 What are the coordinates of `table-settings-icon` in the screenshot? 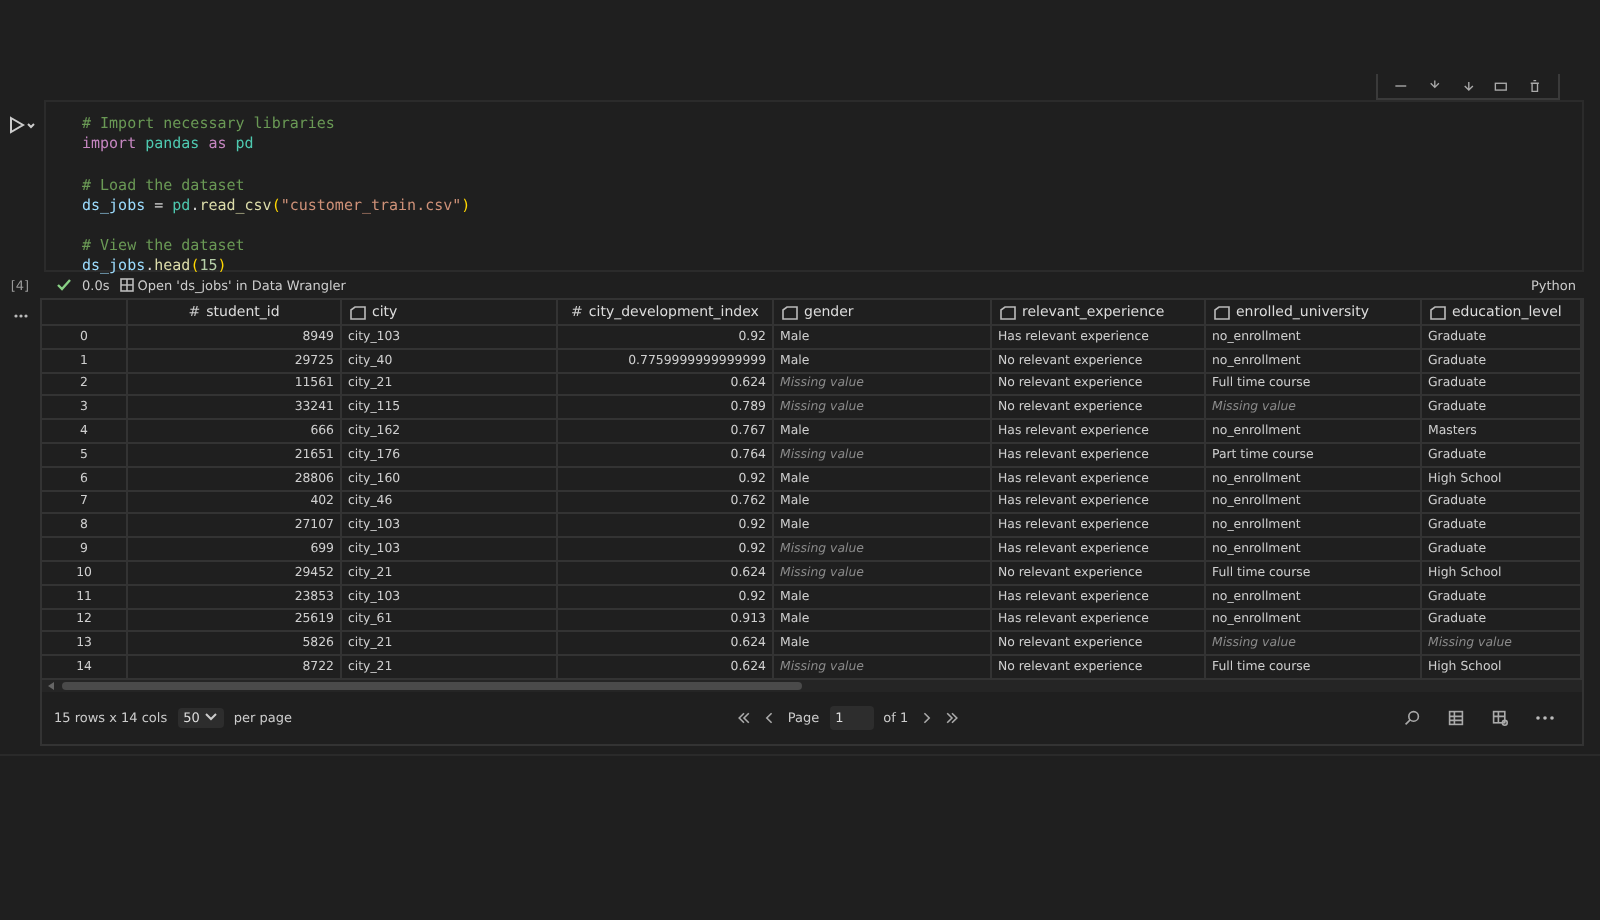 It's located at (1500, 717).